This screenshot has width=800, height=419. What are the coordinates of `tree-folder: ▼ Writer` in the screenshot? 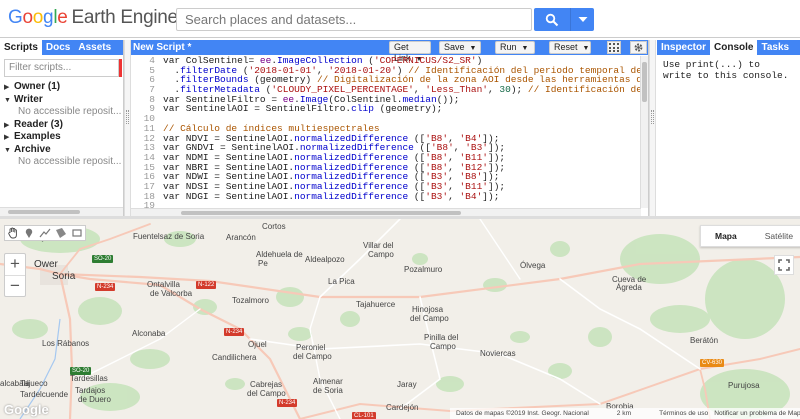 It's located at (63, 100).